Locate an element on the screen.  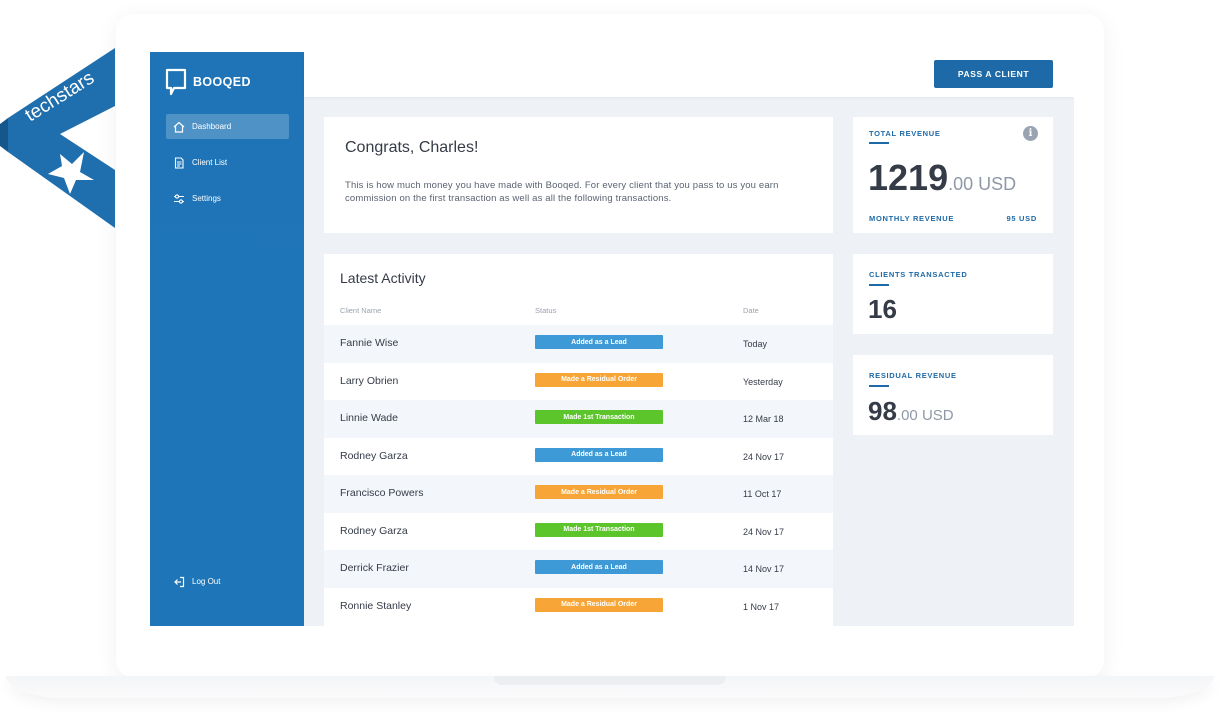
residual-revenue-whole: 98 is located at coordinates (882, 411).